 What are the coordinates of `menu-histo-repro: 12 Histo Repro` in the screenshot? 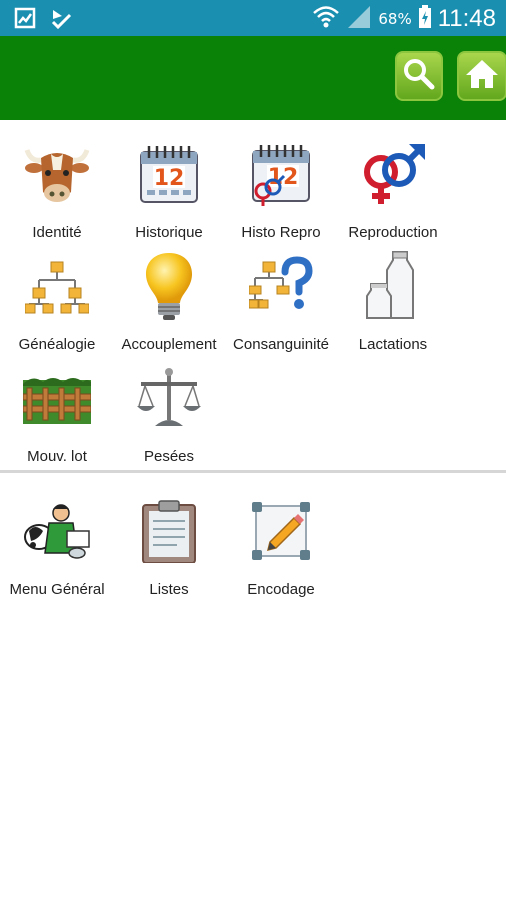 It's located at (281, 189).